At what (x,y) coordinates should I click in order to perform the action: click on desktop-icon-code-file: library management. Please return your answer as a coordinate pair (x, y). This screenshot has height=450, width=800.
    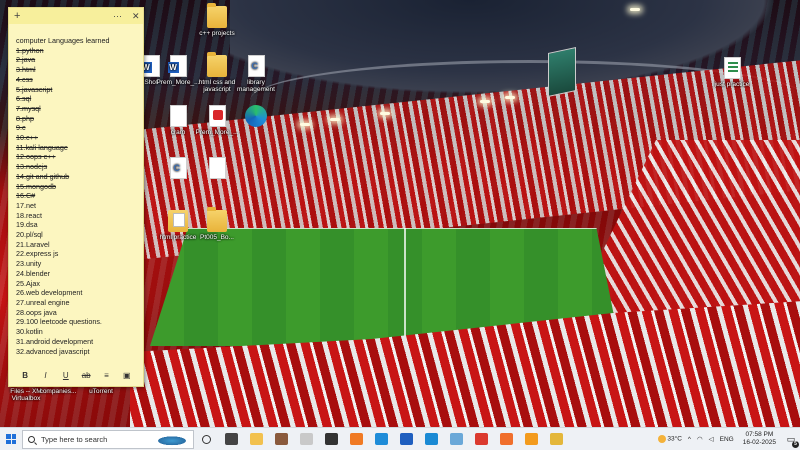
    Looking at the image, I should click on (256, 74).